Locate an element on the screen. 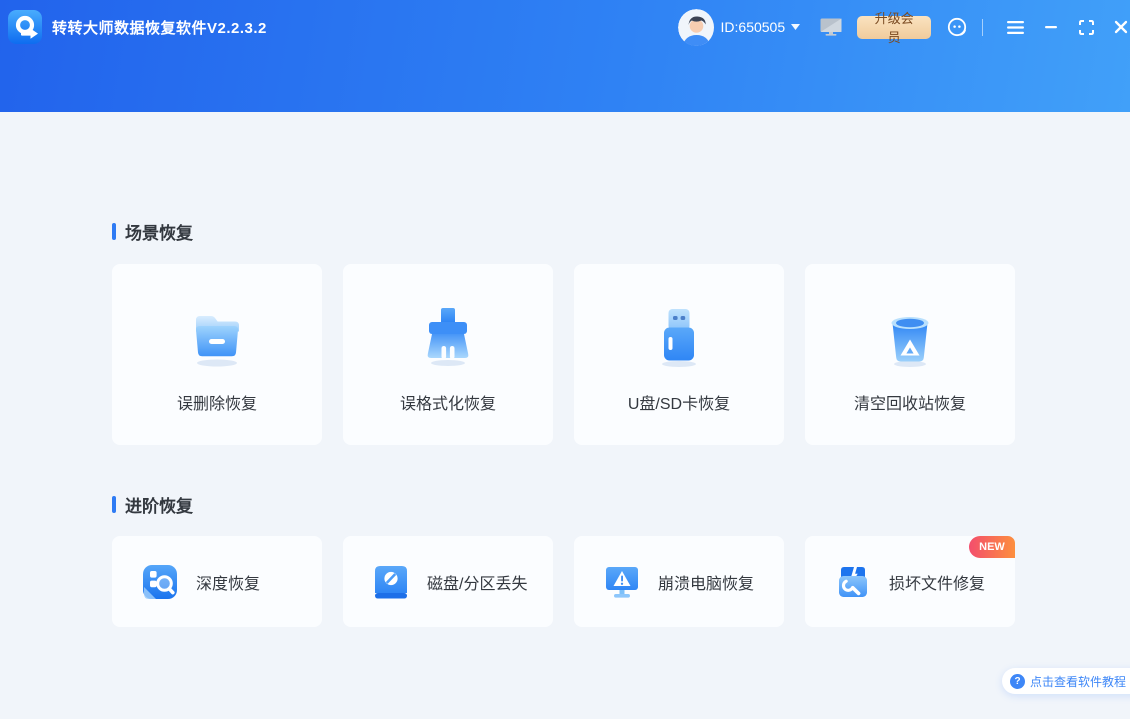  card-recycle-bin-recovery: 清空回收站恢复 is located at coordinates (910, 354).